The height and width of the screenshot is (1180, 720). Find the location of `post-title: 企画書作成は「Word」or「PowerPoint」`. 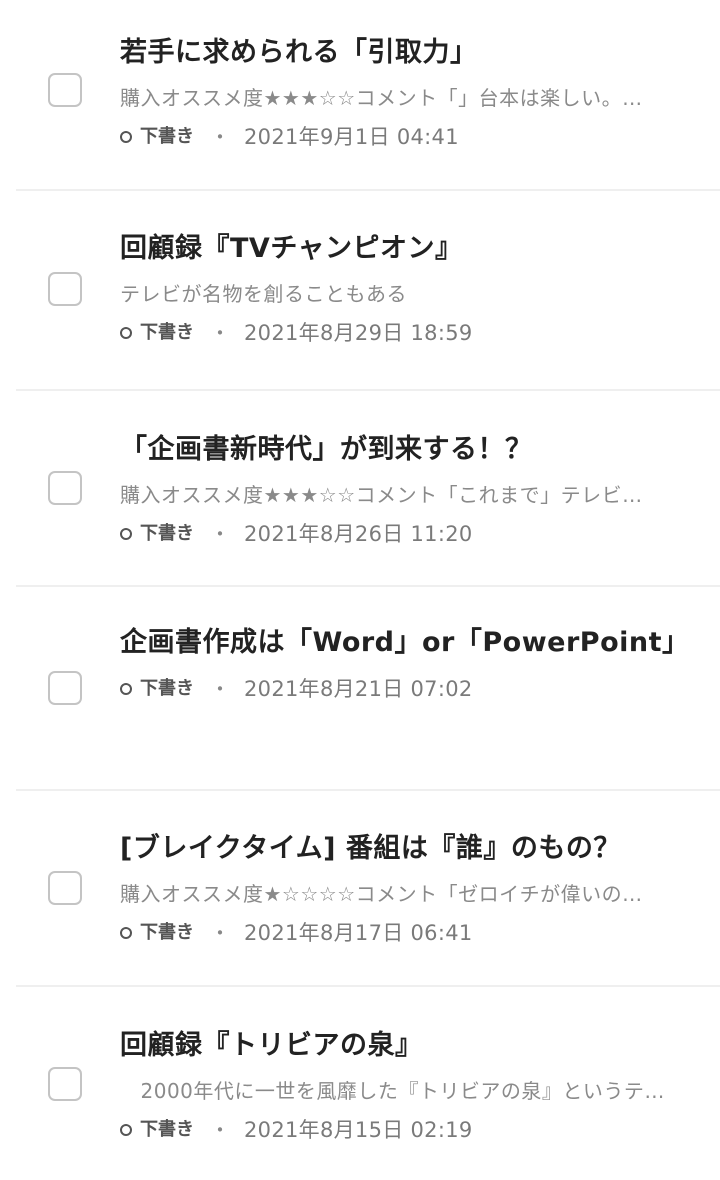

post-title: 企画書作成は「Word」or「PowerPoint」 is located at coordinates (410, 643).